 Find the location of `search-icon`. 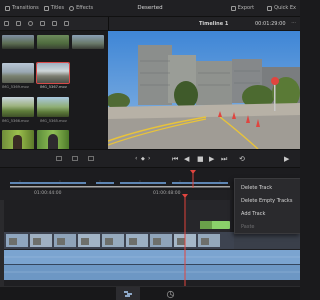

search-icon is located at coordinates (30, 23).